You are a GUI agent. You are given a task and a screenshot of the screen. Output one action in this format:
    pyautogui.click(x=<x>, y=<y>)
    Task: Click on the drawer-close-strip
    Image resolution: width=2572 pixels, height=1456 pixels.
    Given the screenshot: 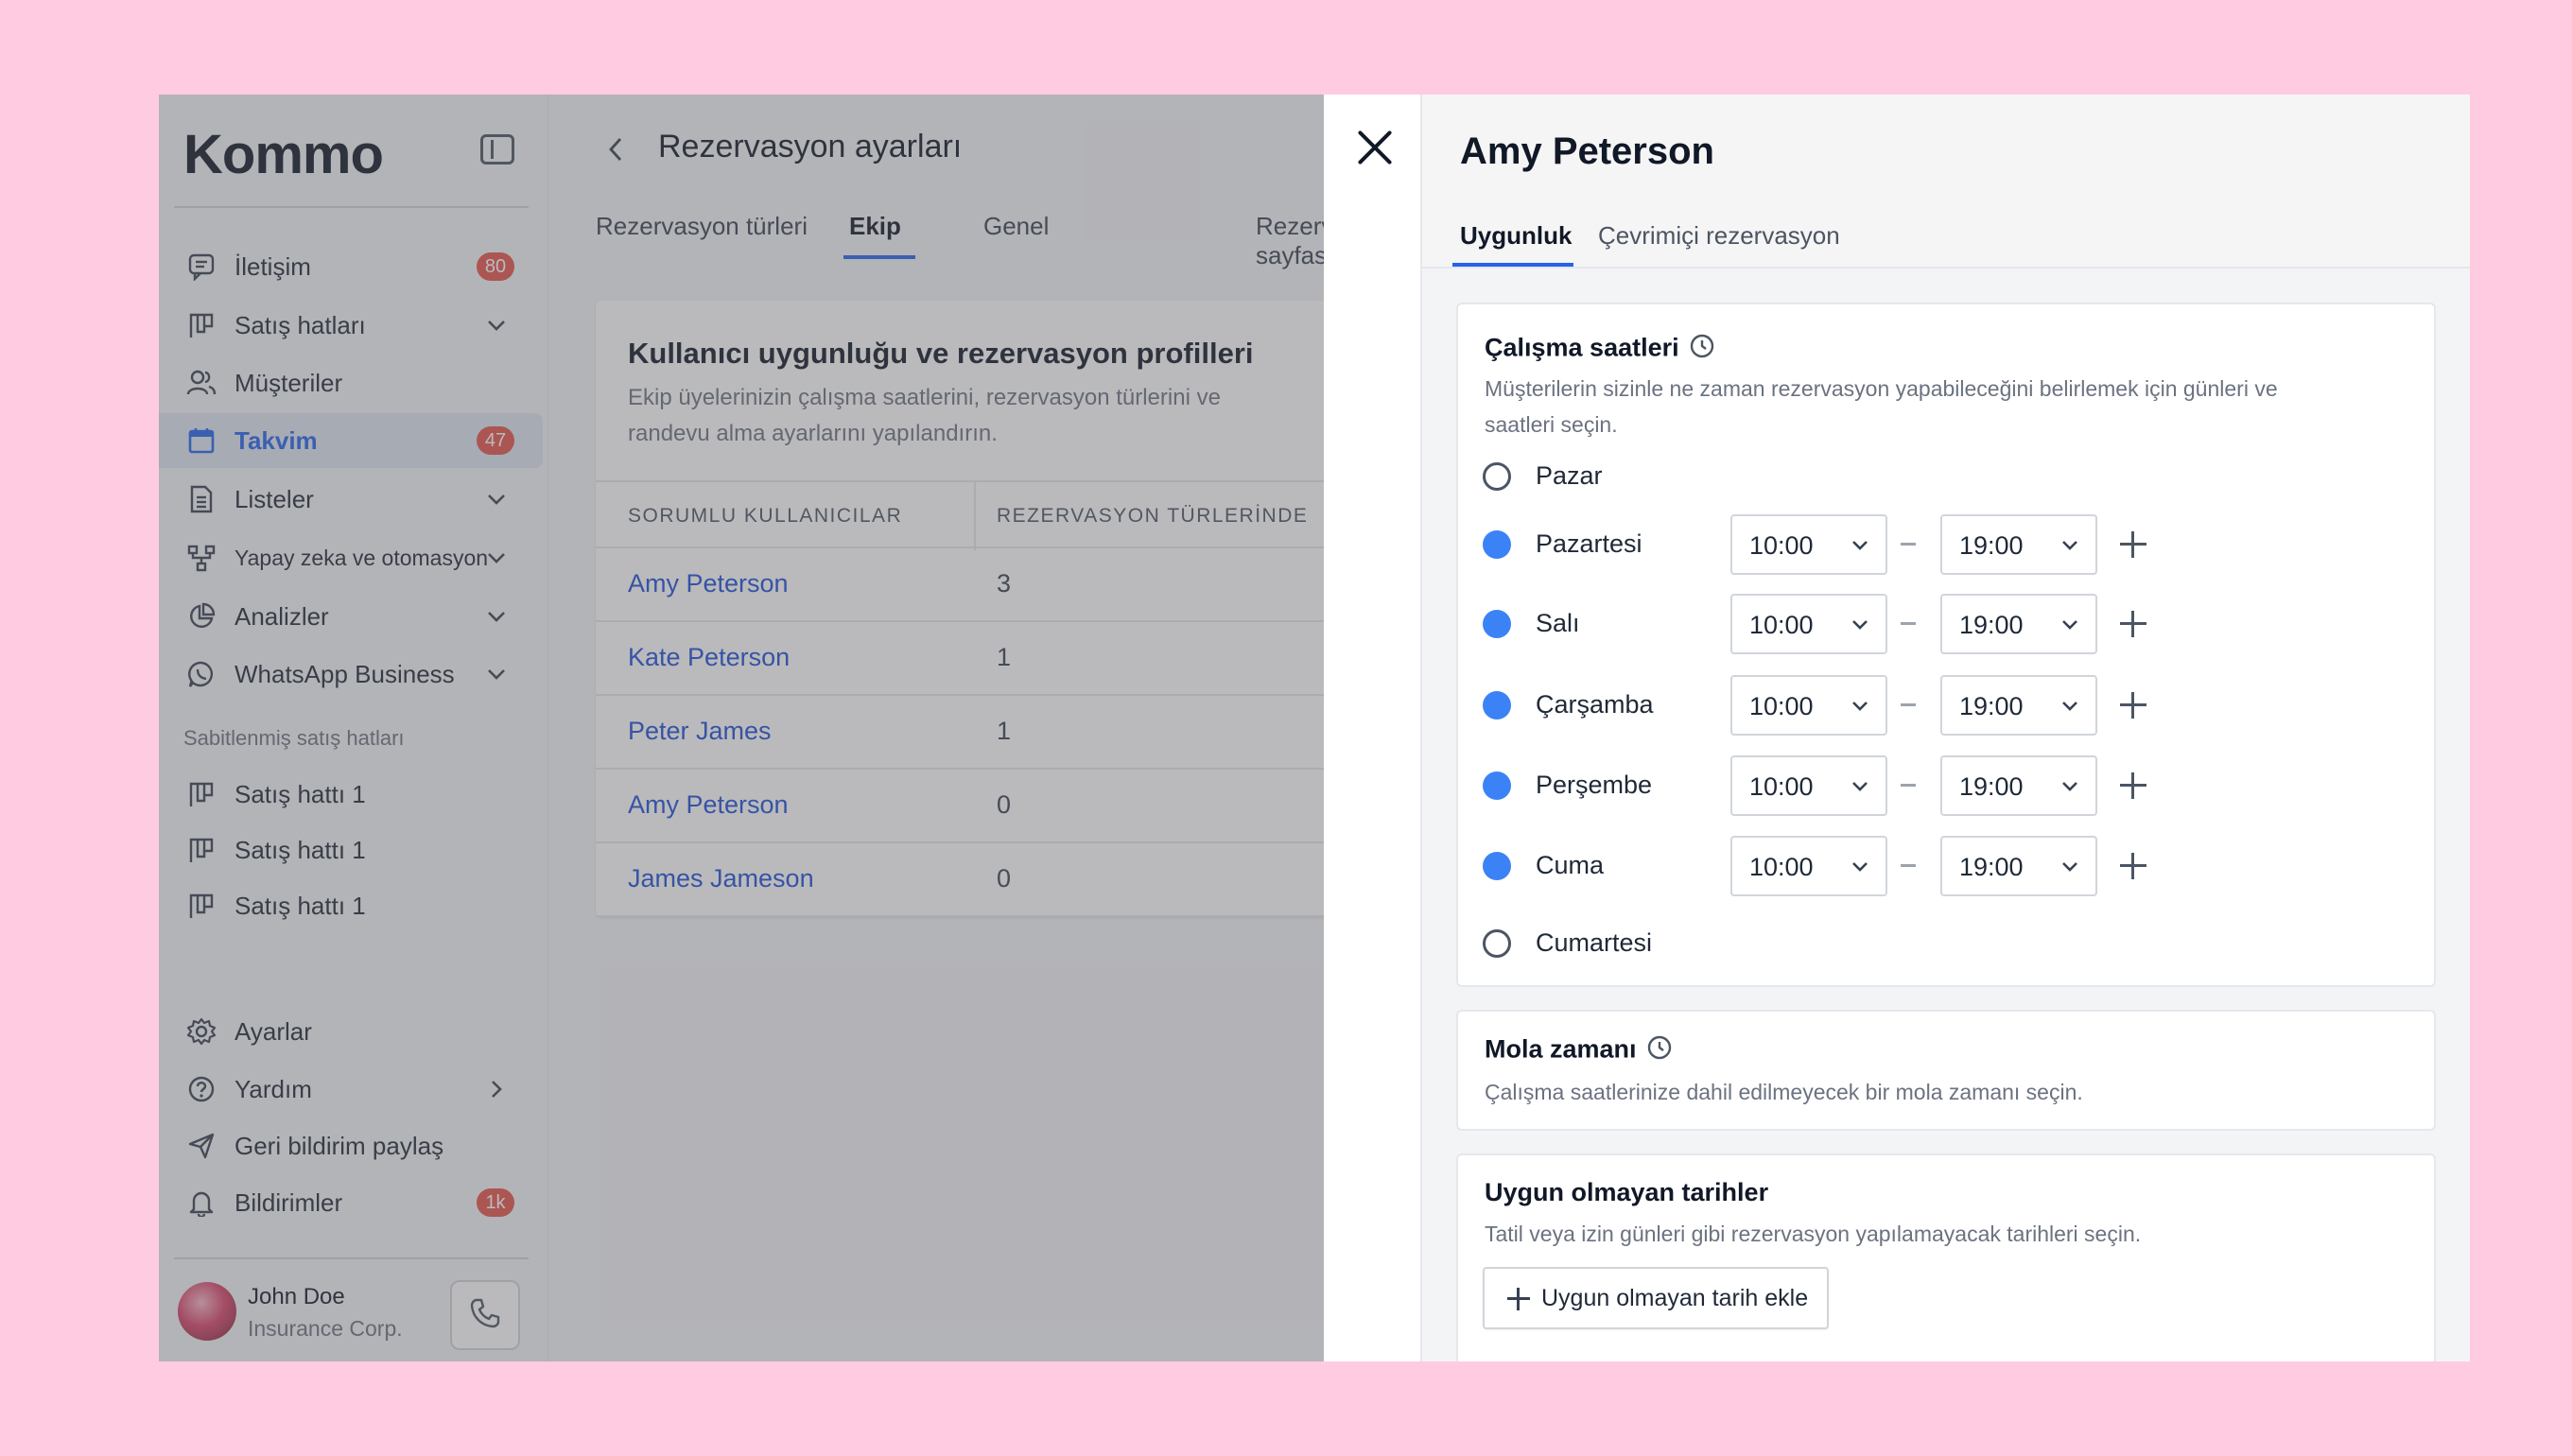 What is the action you would take?
    pyautogui.click(x=1373, y=728)
    